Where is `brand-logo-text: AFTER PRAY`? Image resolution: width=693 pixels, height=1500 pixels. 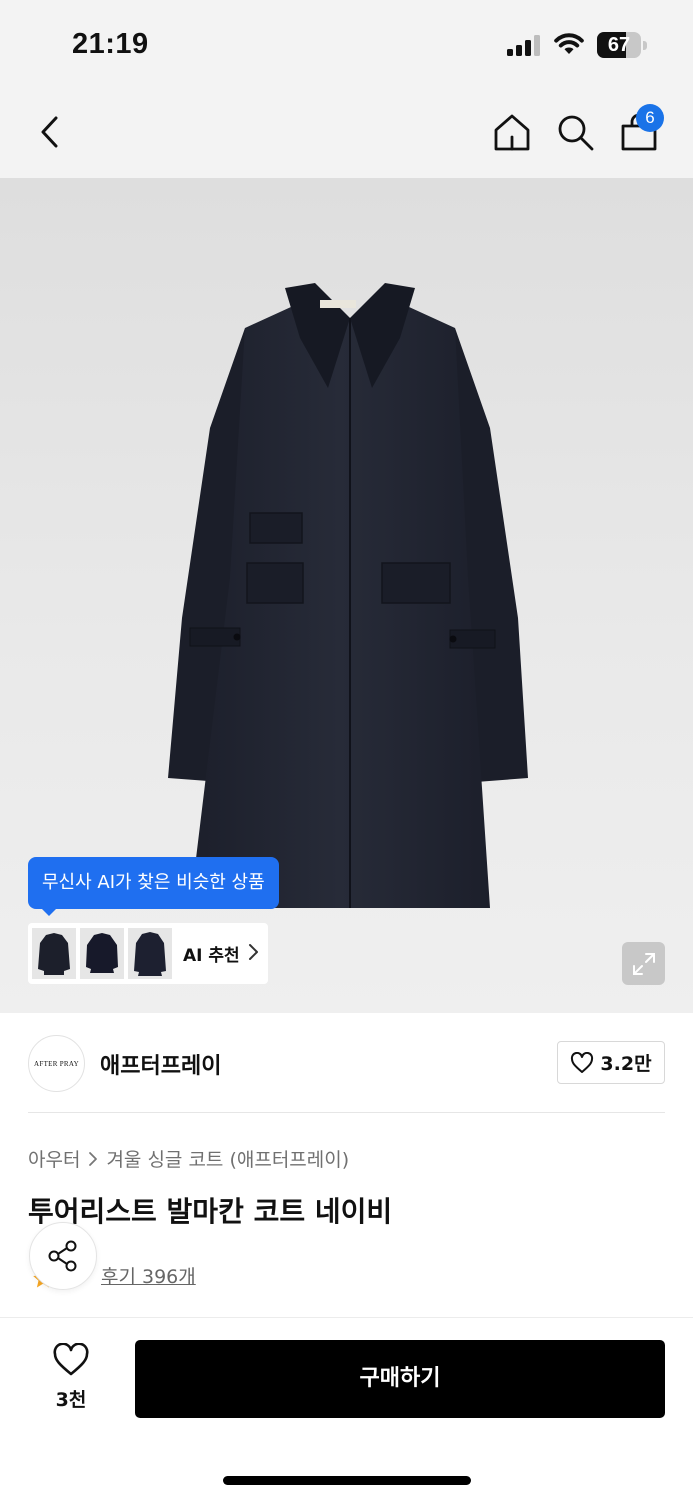
brand-logo-text: AFTER PRAY is located at coordinates (56, 1063).